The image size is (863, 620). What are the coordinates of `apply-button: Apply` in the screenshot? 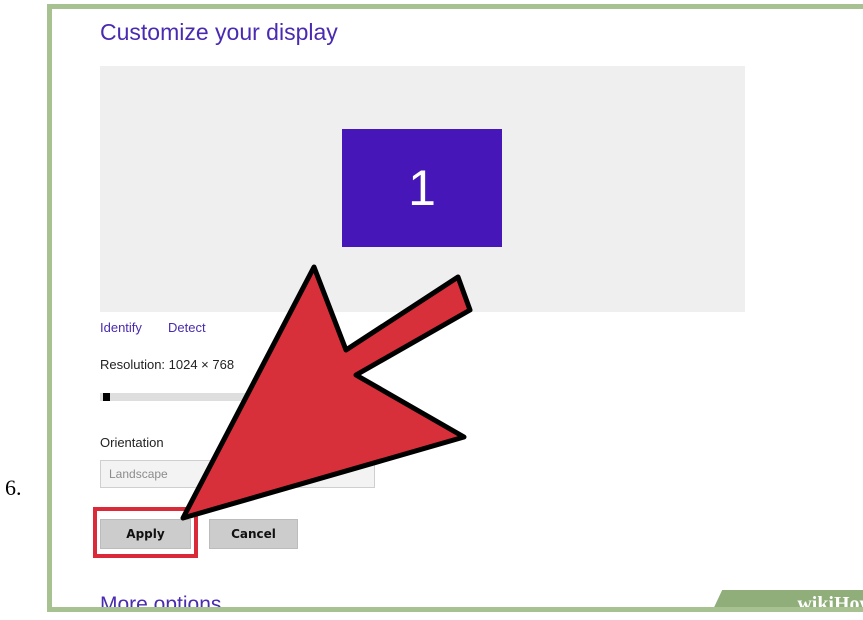 It's located at (145, 534).